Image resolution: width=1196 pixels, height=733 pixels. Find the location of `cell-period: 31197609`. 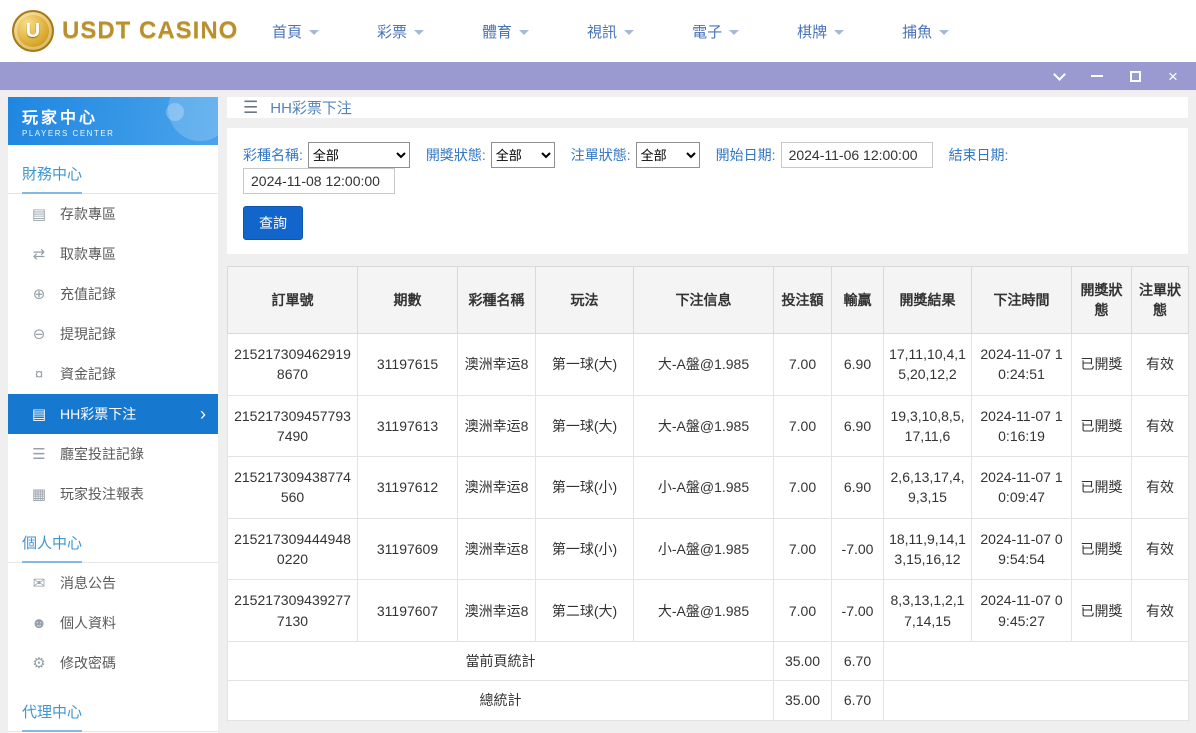

cell-period: 31197609 is located at coordinates (407, 549).